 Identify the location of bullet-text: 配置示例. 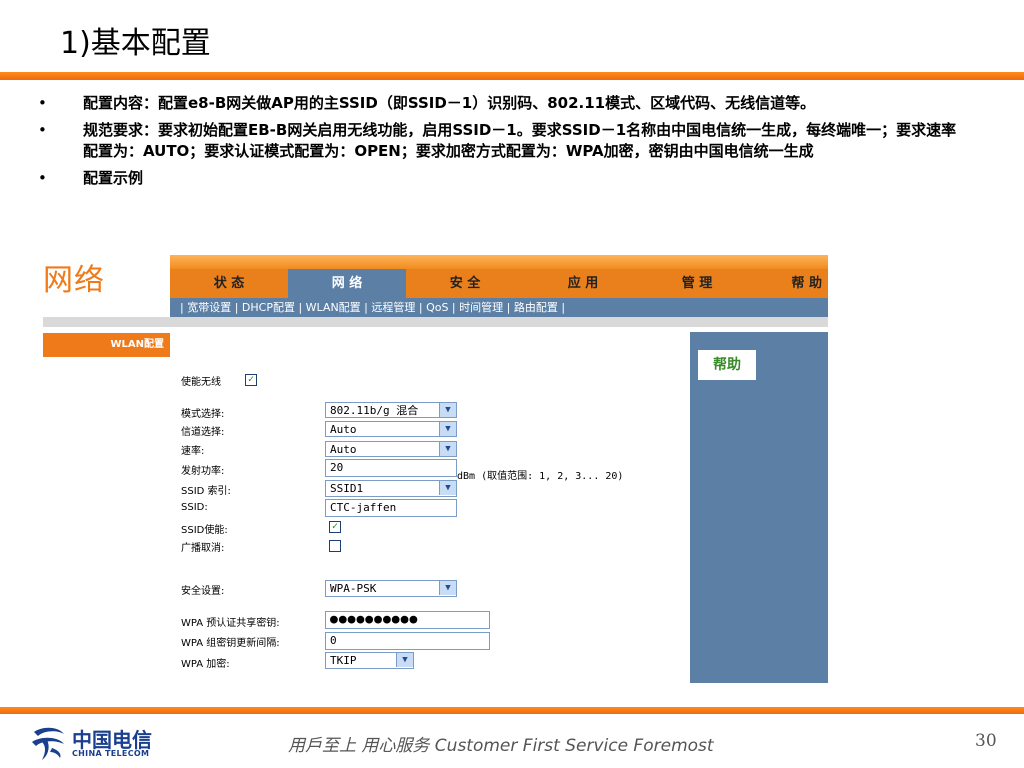
(113, 178).